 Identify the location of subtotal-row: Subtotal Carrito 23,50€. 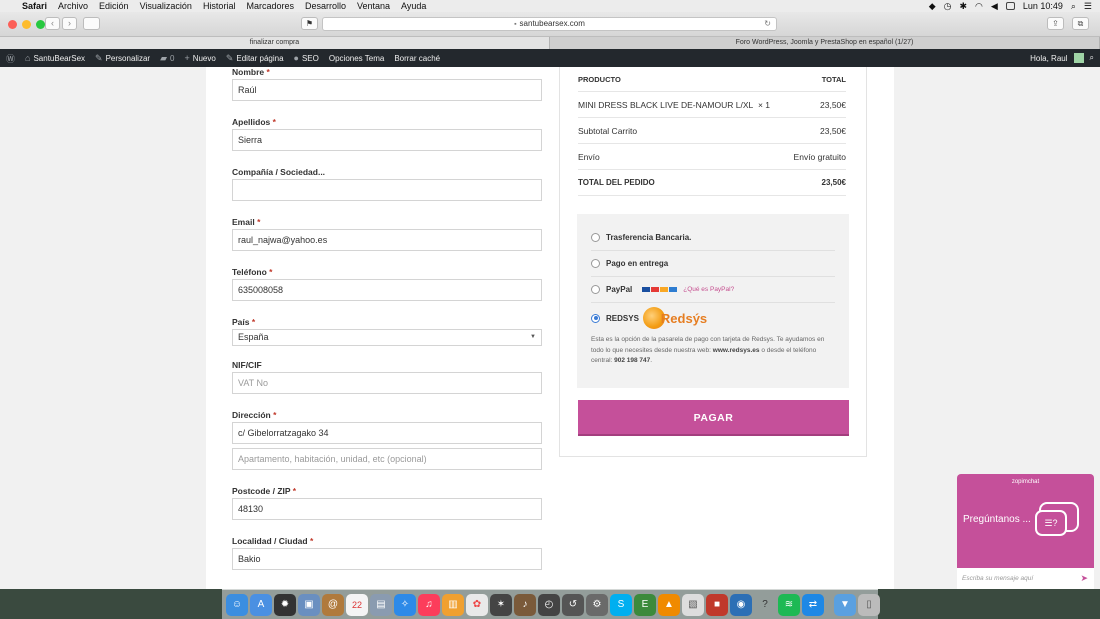
(712, 131).